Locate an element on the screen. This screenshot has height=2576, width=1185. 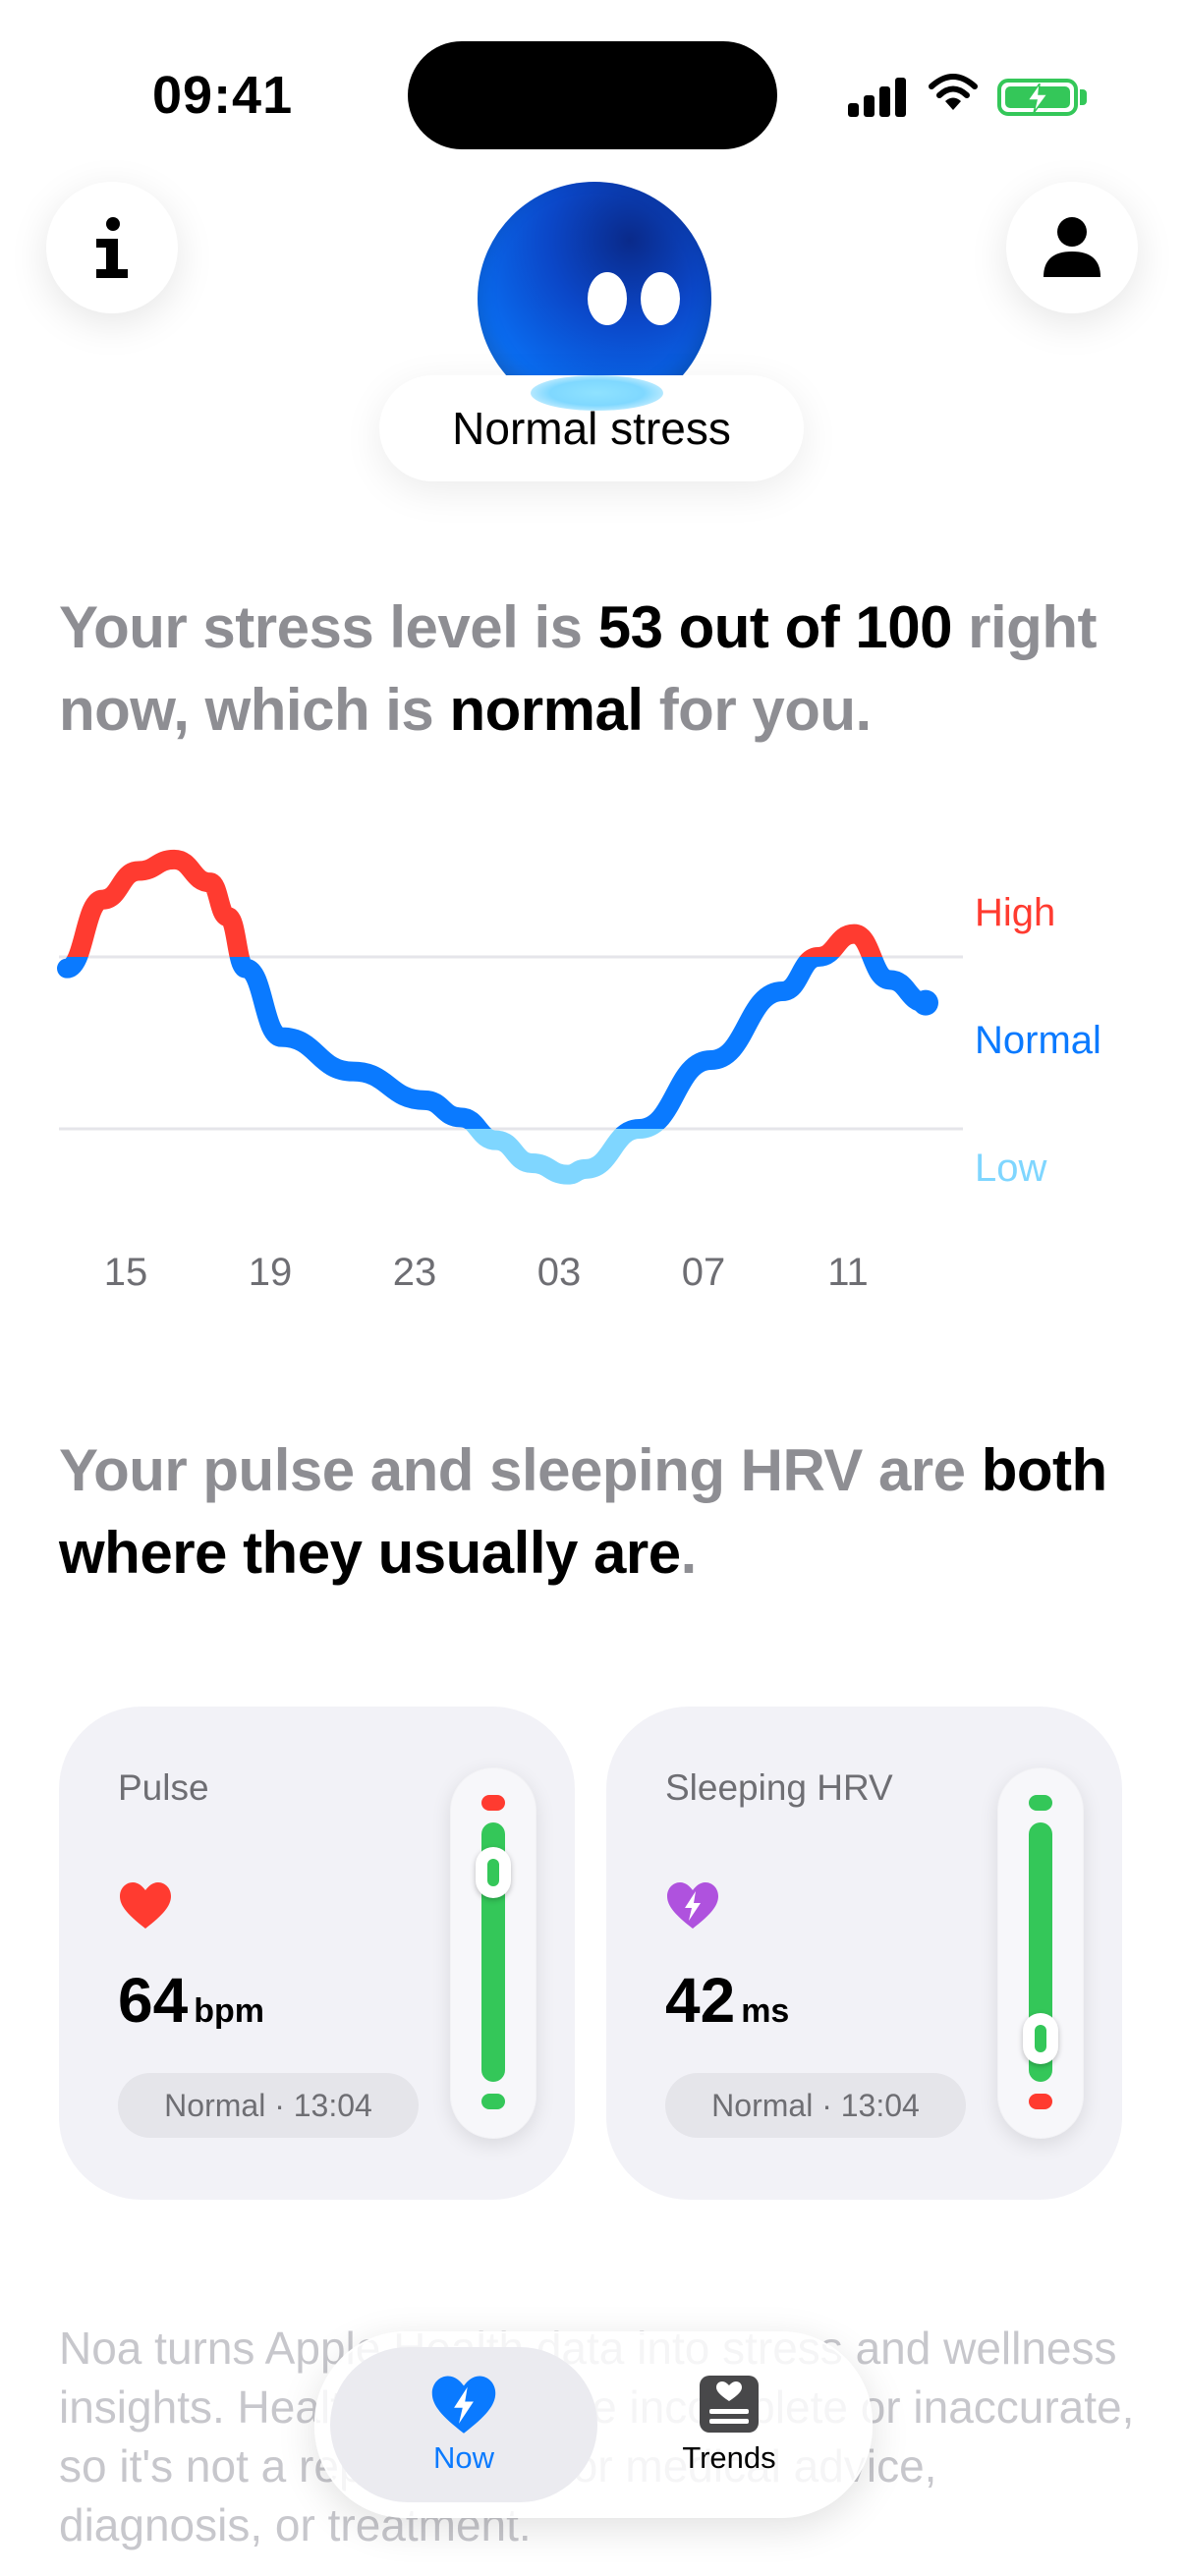
x-tick-label: 07 is located at coordinates (704, 1272).